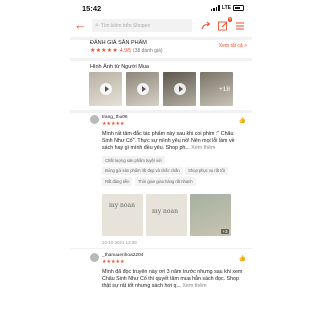 This screenshot has height=320, width=320. I want to click on search-box: ⌕, so click(142, 25).